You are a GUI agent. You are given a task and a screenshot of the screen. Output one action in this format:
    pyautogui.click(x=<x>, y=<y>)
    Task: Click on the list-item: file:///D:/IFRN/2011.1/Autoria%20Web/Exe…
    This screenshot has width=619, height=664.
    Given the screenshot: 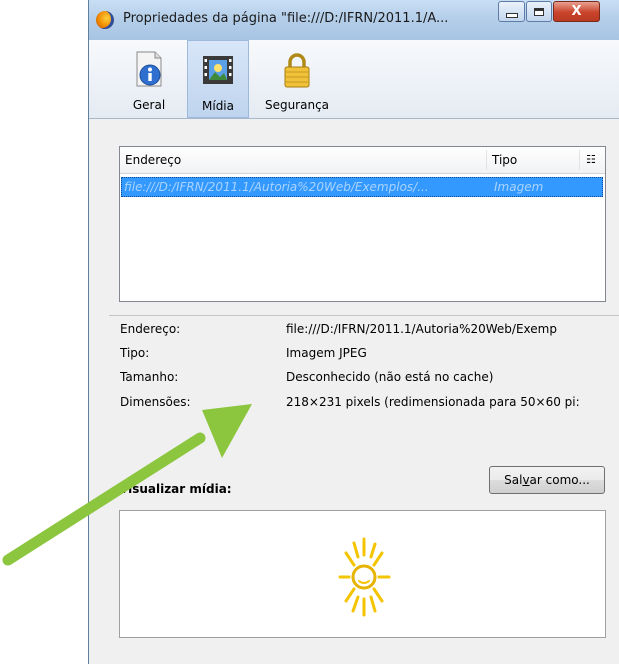 What is the action you would take?
    pyautogui.click(x=362, y=187)
    